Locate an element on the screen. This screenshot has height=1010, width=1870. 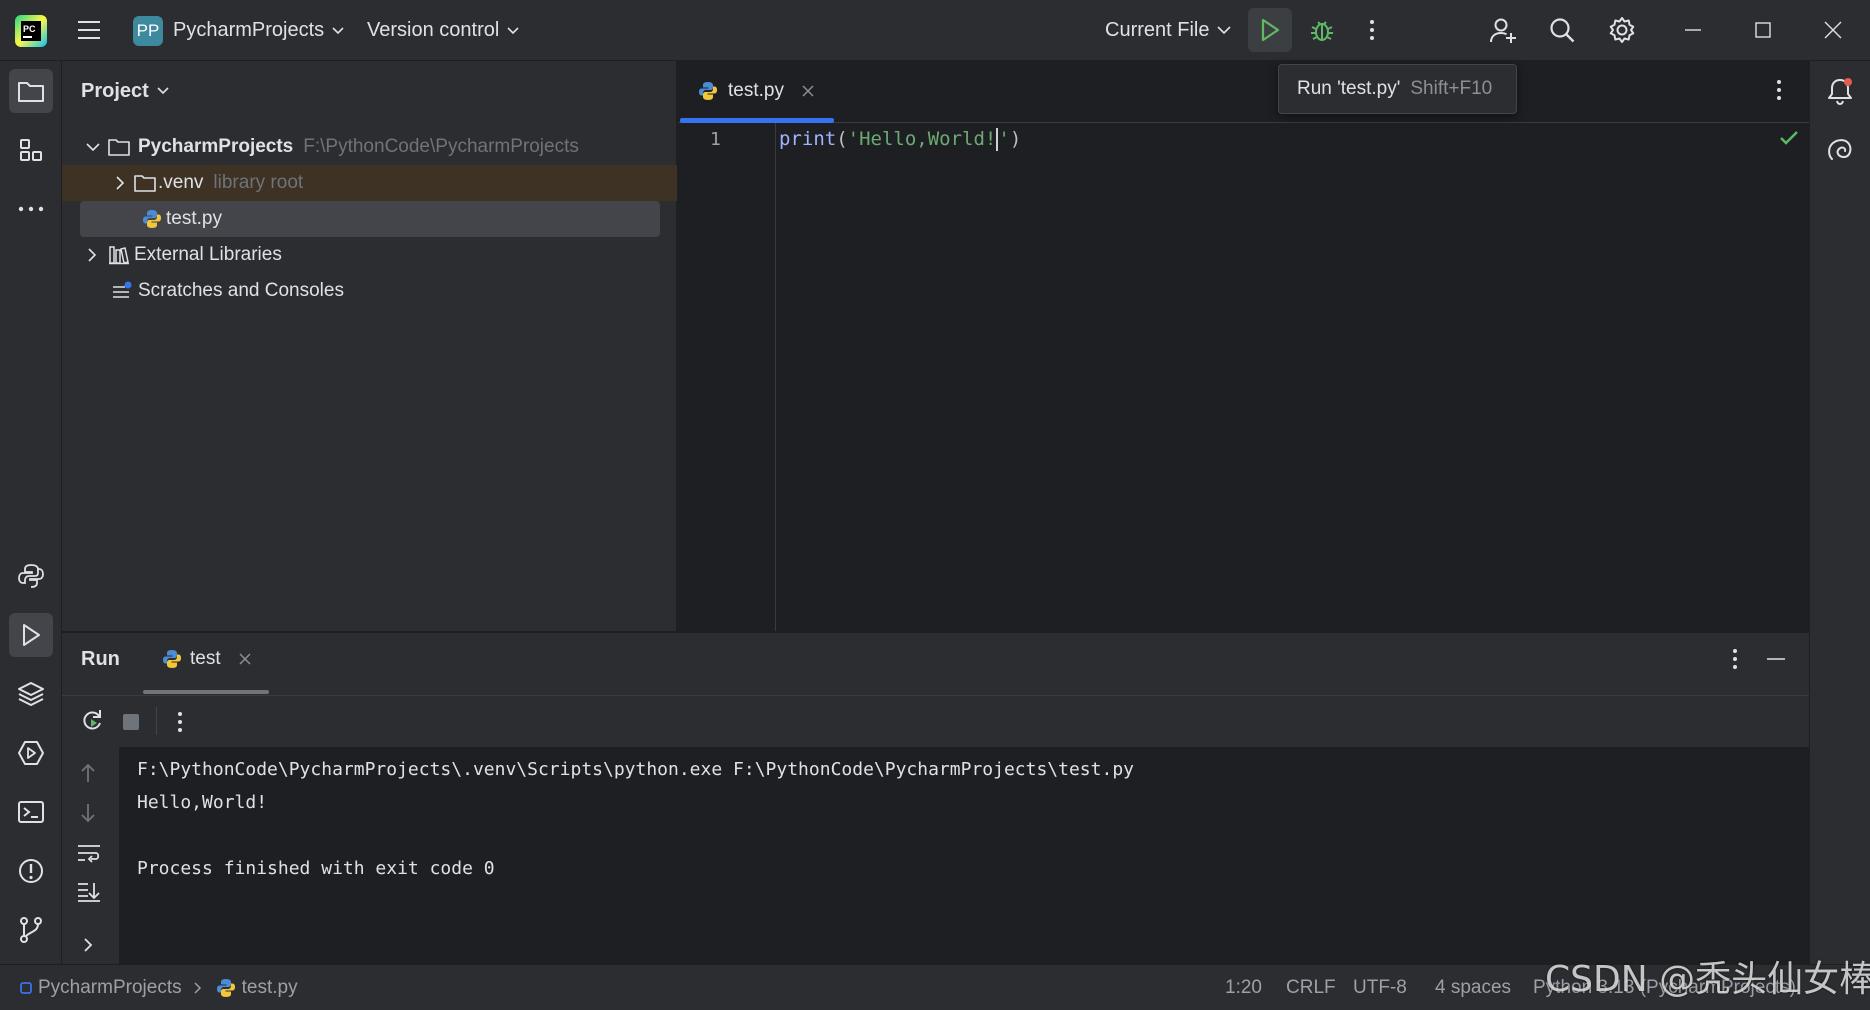
more-actions-icon is located at coordinates (1372, 30).